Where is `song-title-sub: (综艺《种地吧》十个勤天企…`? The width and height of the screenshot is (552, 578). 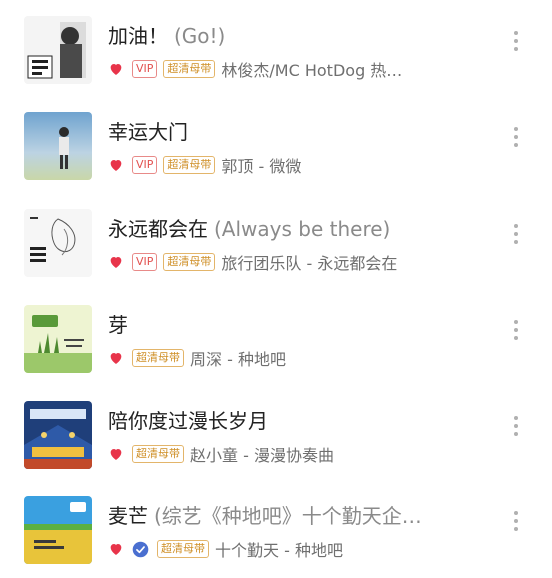
song-title-sub: (综艺《种地吧》十个勤天企… is located at coordinates (288, 516).